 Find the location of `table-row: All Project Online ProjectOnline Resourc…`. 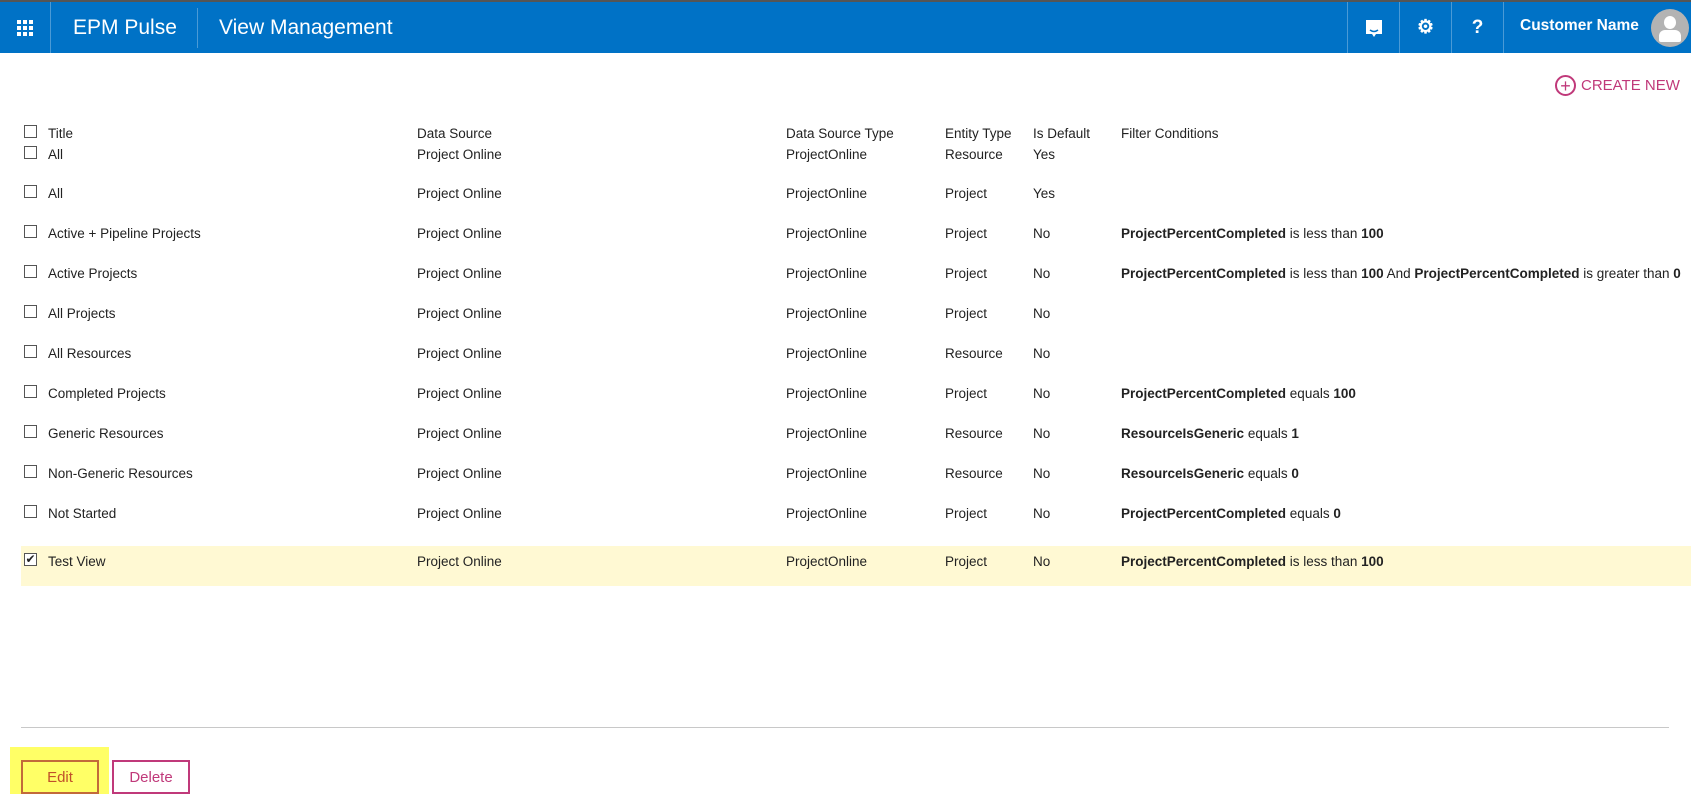

table-row: All Project Online ProjectOnline Resourc… is located at coordinates (856, 159).